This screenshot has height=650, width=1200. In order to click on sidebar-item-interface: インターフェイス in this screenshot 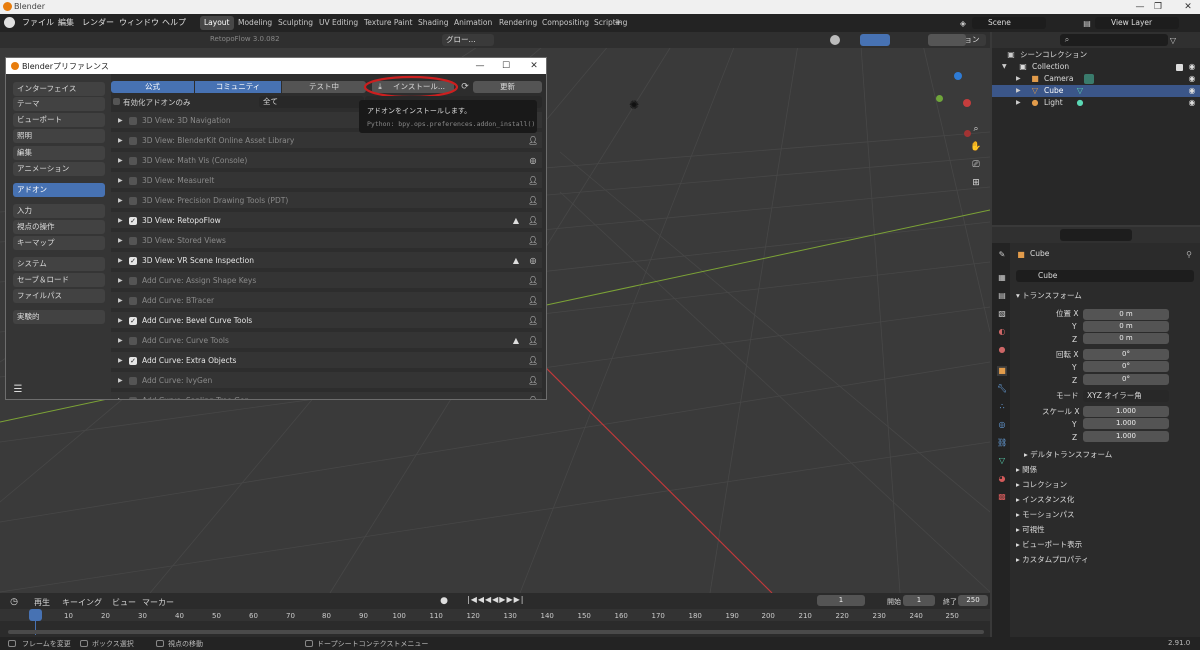, I will do `click(59, 89)`.